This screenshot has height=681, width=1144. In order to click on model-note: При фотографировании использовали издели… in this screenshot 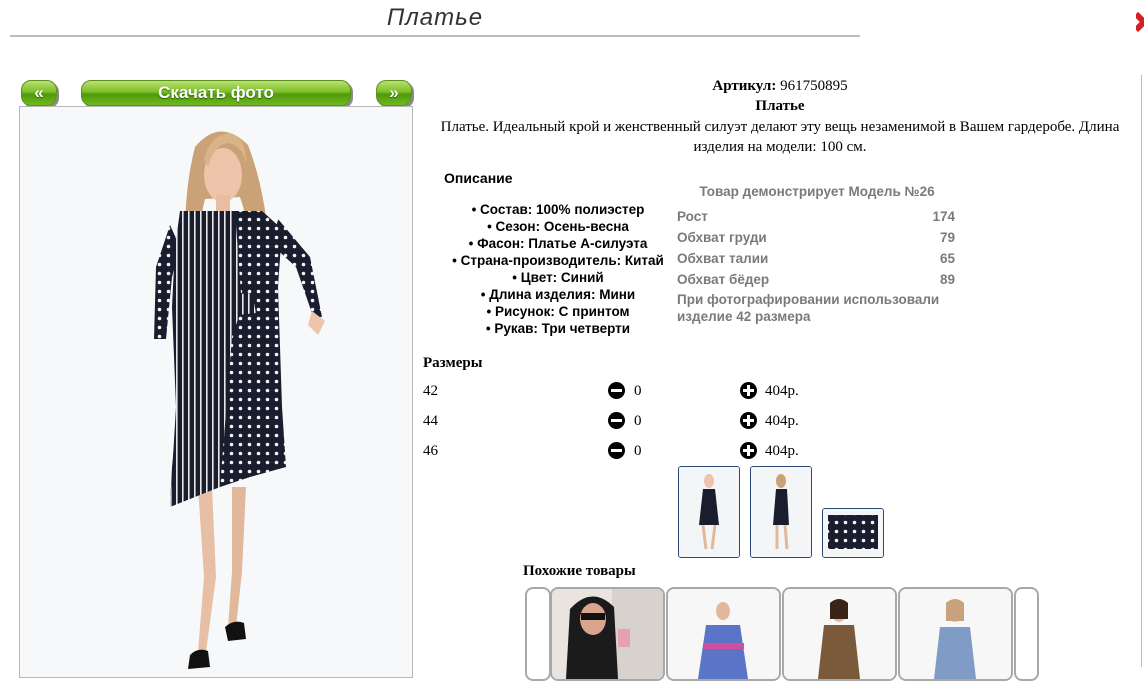, I will do `click(808, 308)`.